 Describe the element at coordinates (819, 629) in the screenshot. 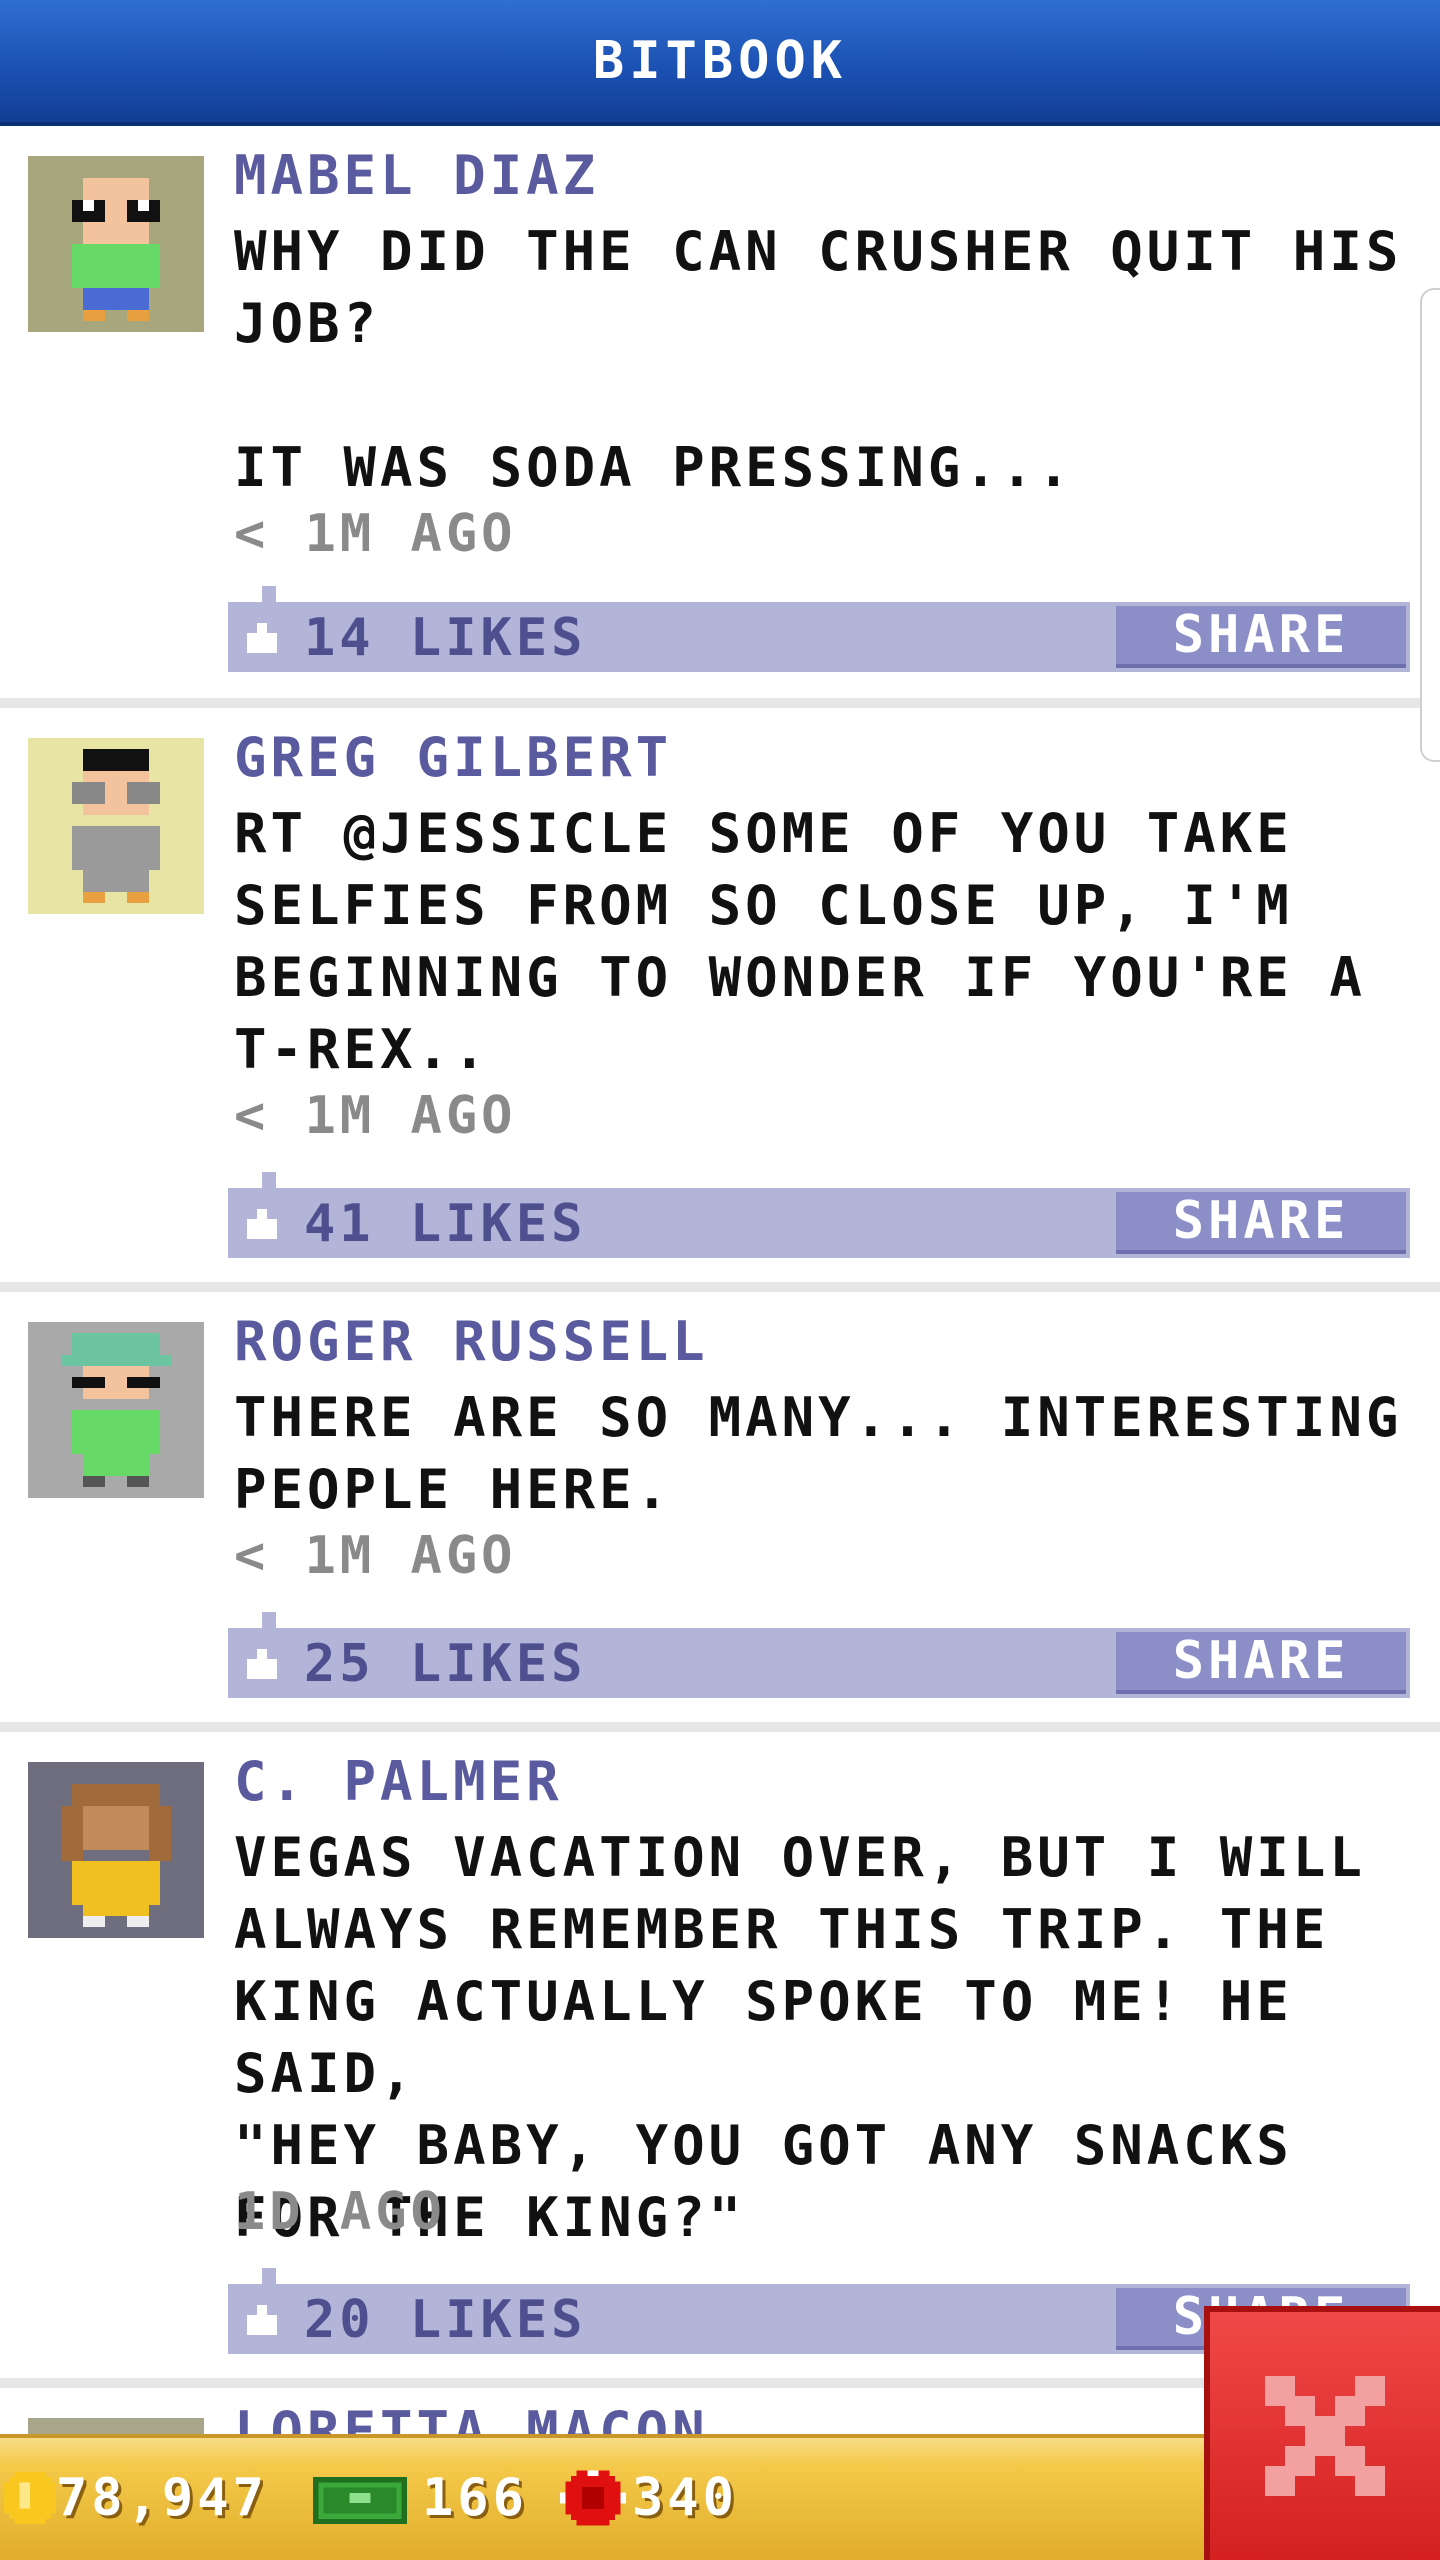

I see `like-bar: 14 LIKES SHARE` at that location.